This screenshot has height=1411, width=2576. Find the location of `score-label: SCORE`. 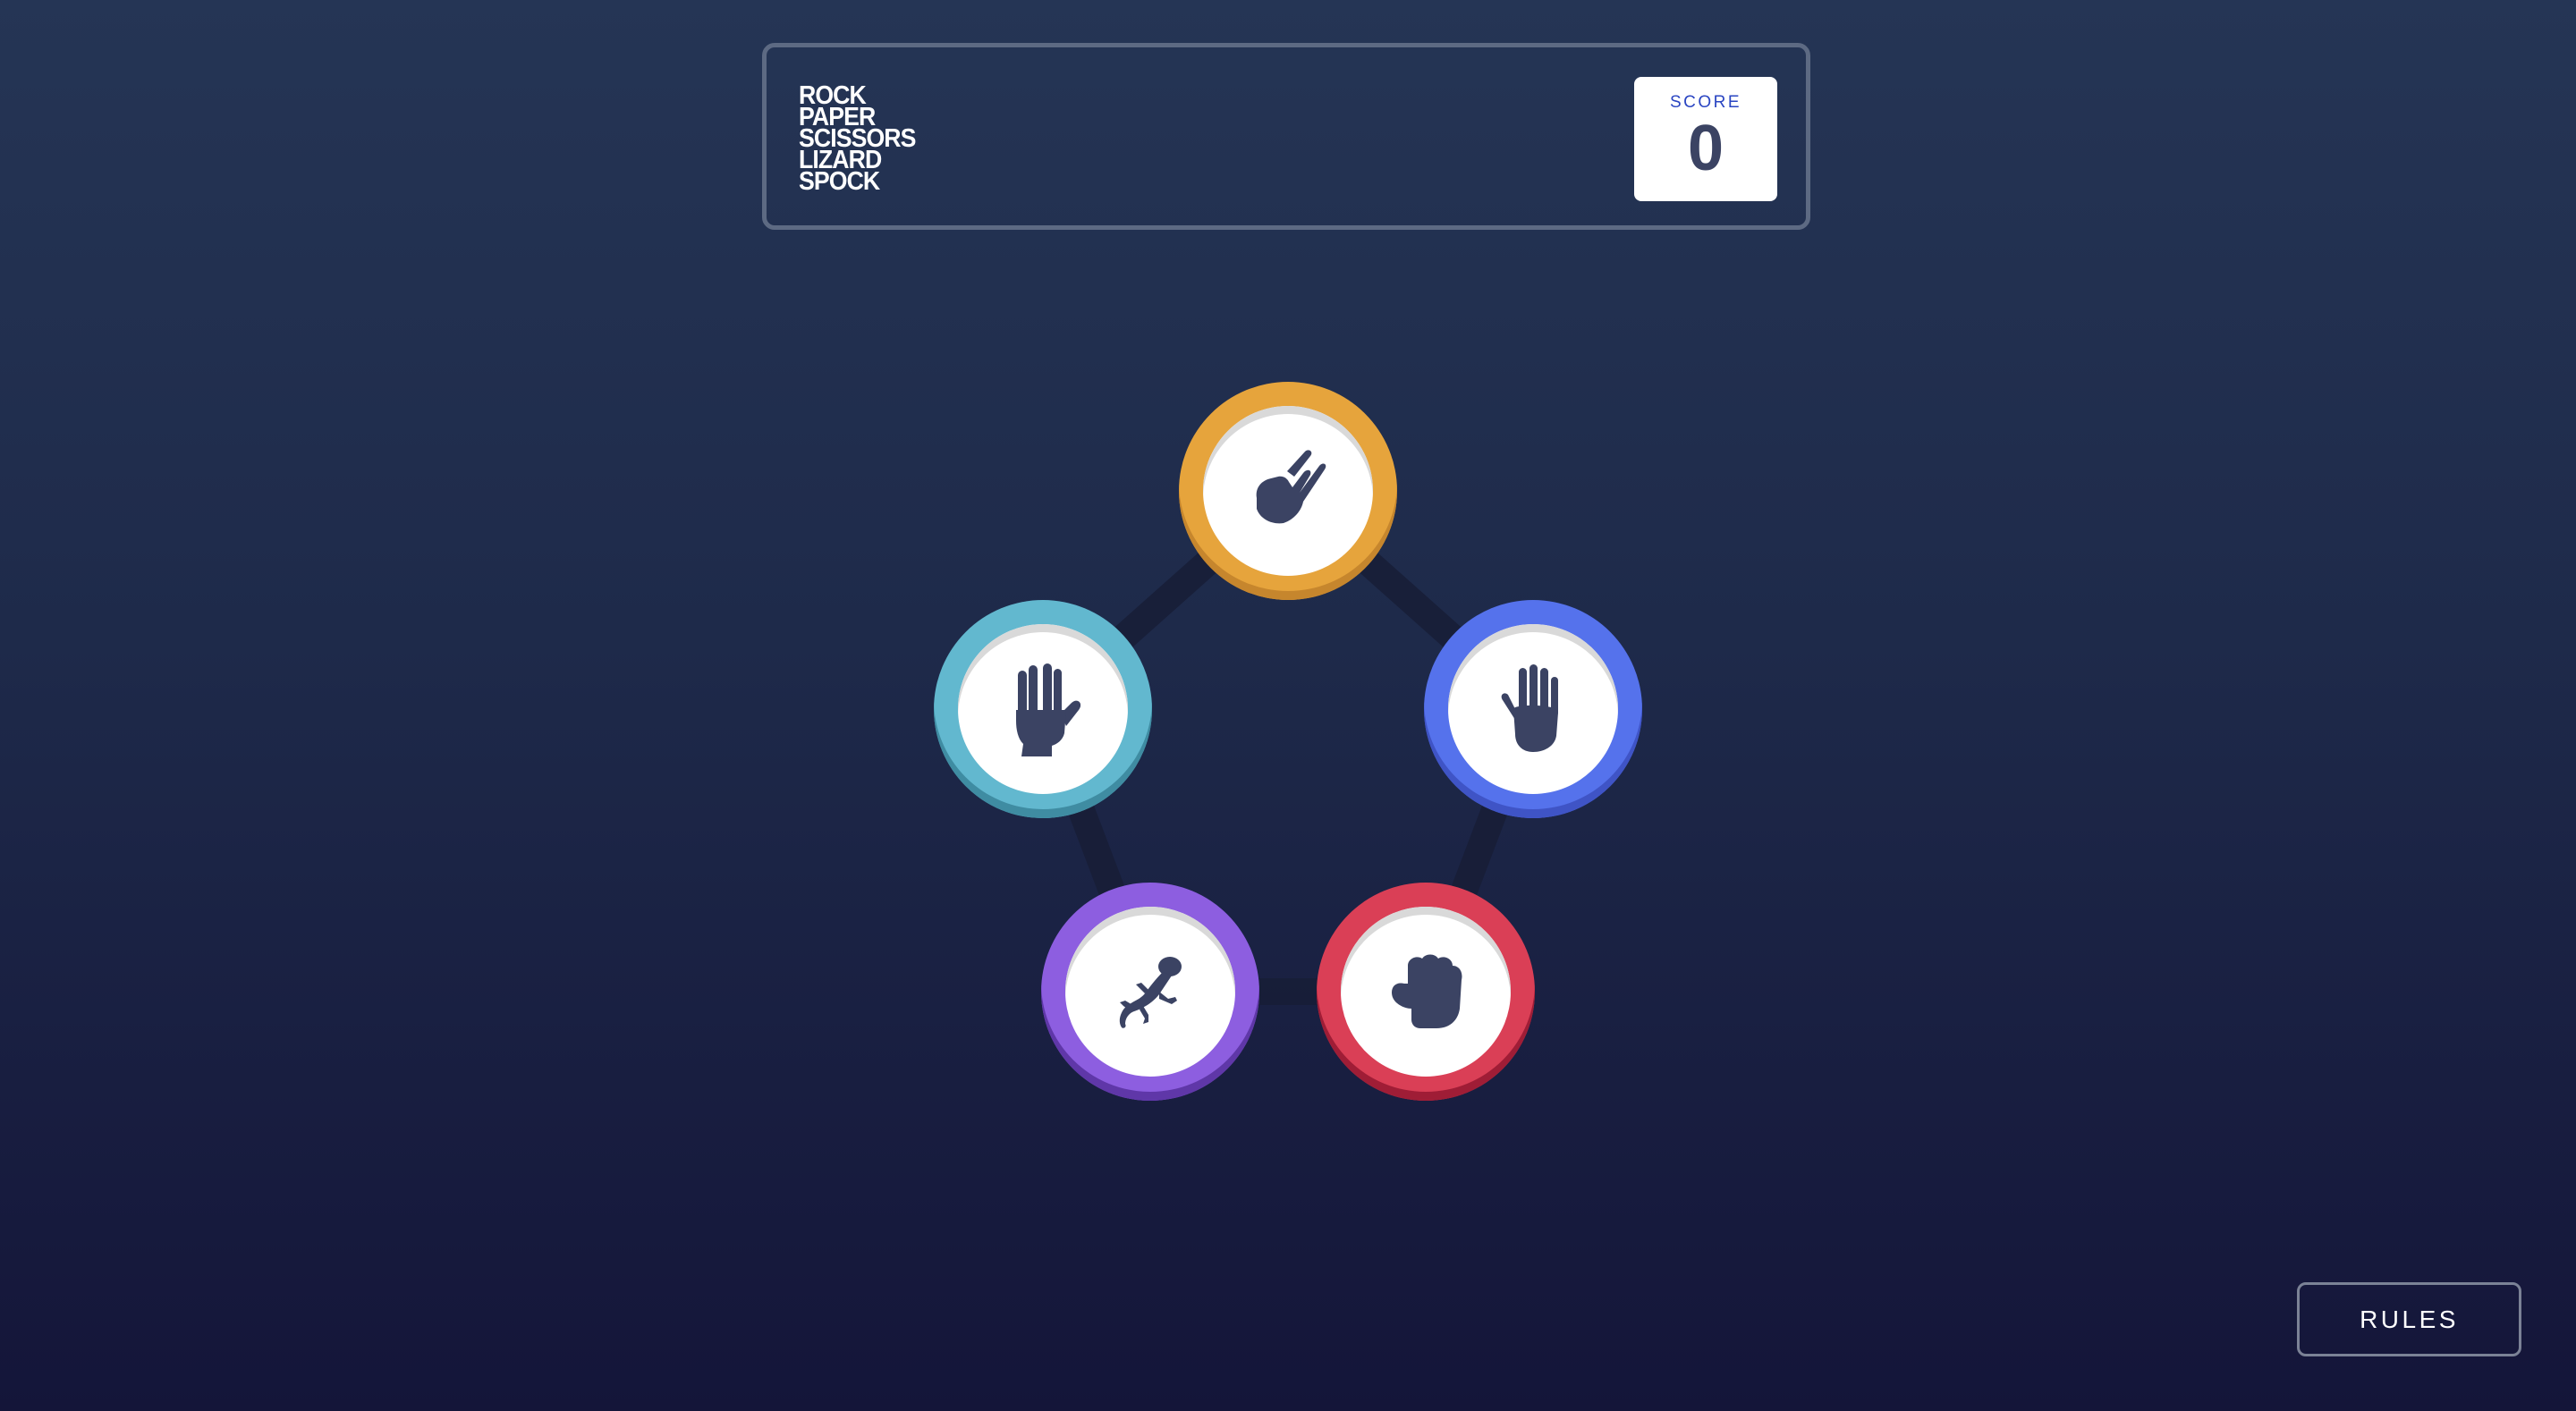

score-label: SCORE is located at coordinates (1705, 102).